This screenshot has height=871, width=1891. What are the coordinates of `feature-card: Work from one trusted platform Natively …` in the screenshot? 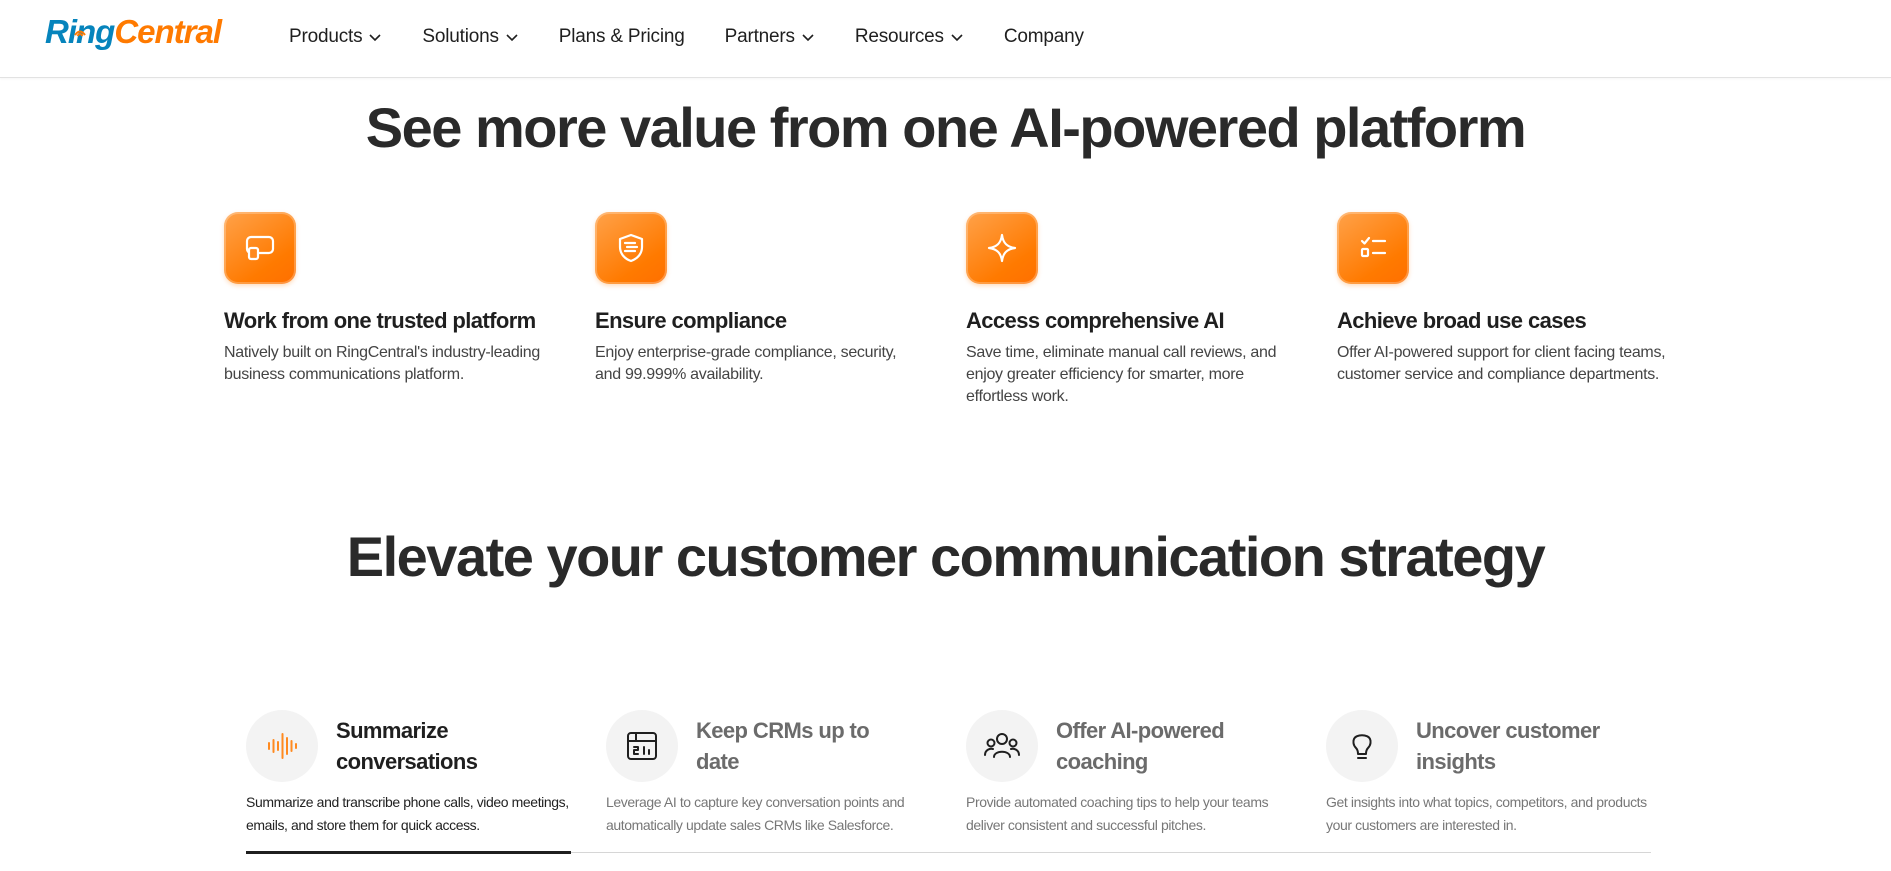 It's located at (389, 299).